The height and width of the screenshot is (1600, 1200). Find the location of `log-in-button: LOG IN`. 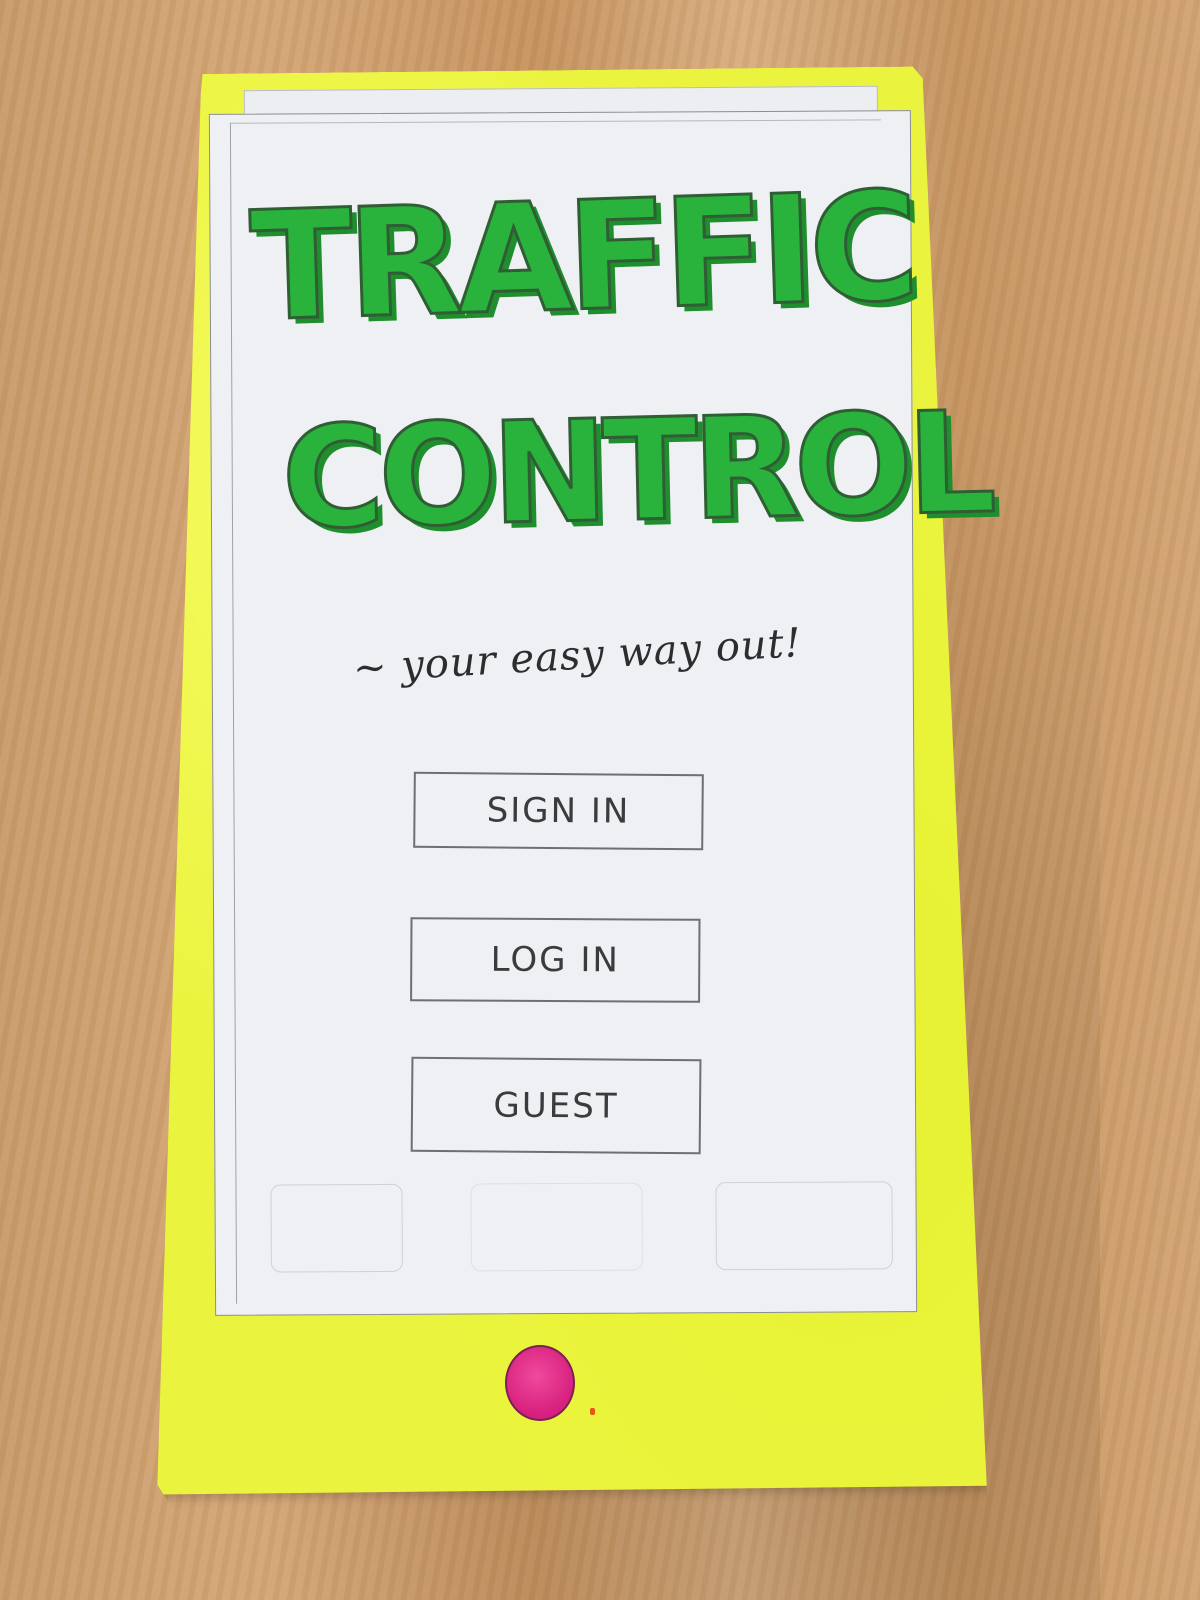

log-in-button: LOG IN is located at coordinates (555, 960).